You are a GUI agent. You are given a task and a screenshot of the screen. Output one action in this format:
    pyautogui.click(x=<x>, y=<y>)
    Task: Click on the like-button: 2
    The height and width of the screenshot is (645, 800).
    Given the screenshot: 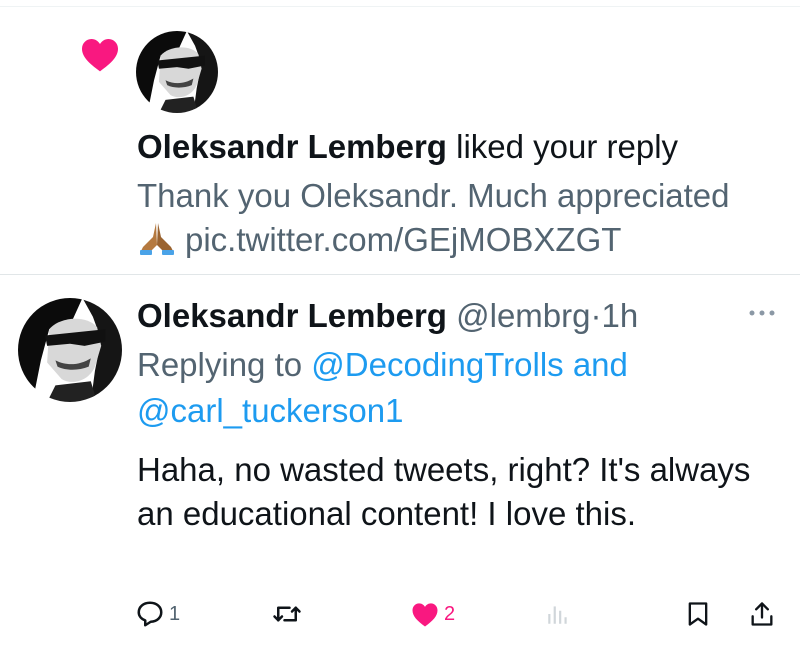 What is the action you would take?
    pyautogui.click(x=432, y=614)
    